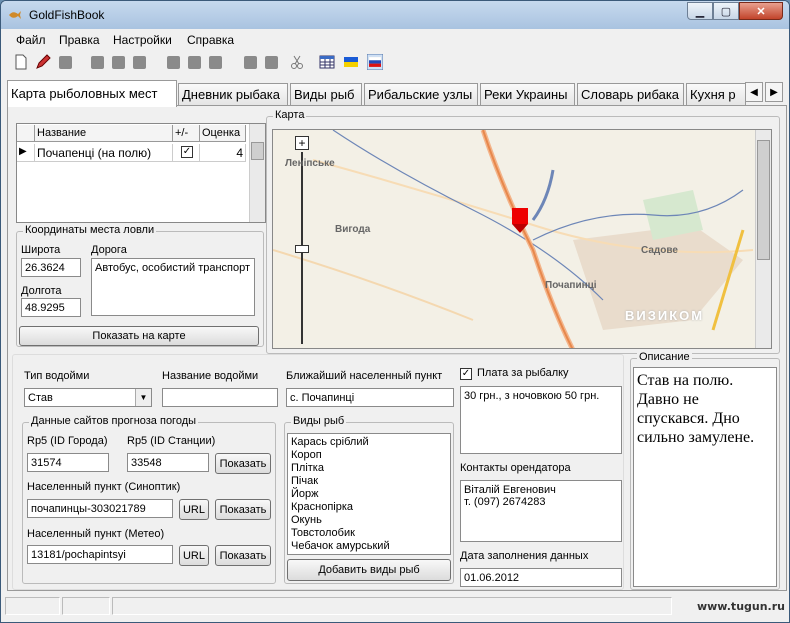  What do you see at coordinates (43, 62) in the screenshot?
I see `edit-pencil-icon` at bounding box center [43, 62].